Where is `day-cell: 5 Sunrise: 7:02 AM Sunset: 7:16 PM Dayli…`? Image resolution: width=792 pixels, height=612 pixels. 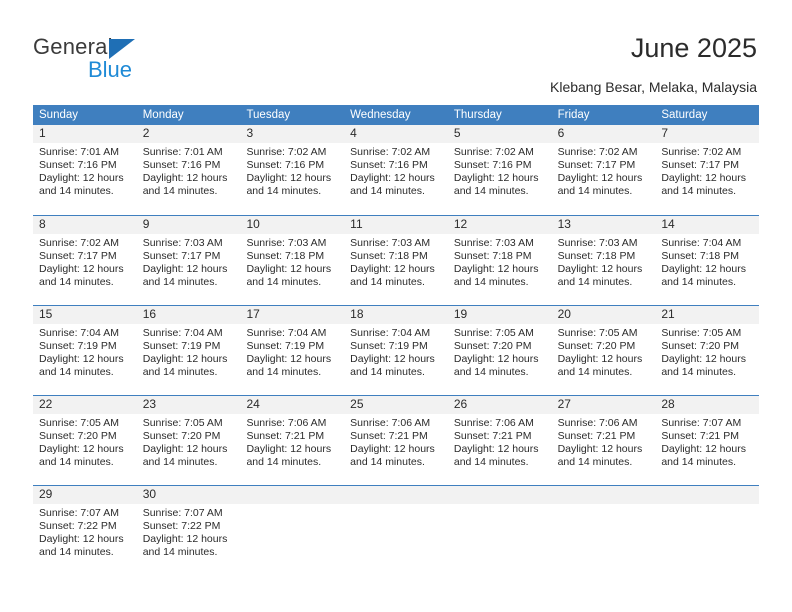 day-cell: 5 Sunrise: 7:02 AM Sunset: 7:16 PM Dayli… is located at coordinates (500, 170).